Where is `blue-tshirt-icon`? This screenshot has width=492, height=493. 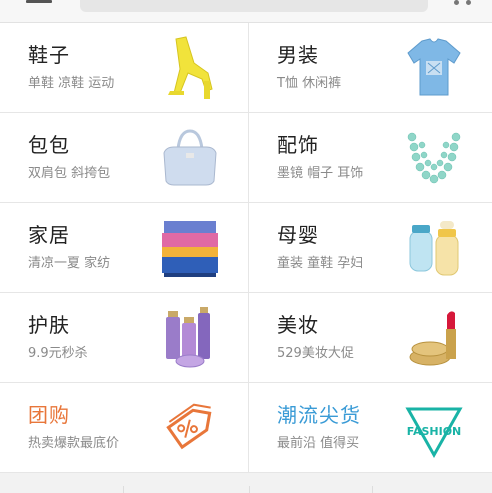 blue-tshirt-icon is located at coordinates (434, 67).